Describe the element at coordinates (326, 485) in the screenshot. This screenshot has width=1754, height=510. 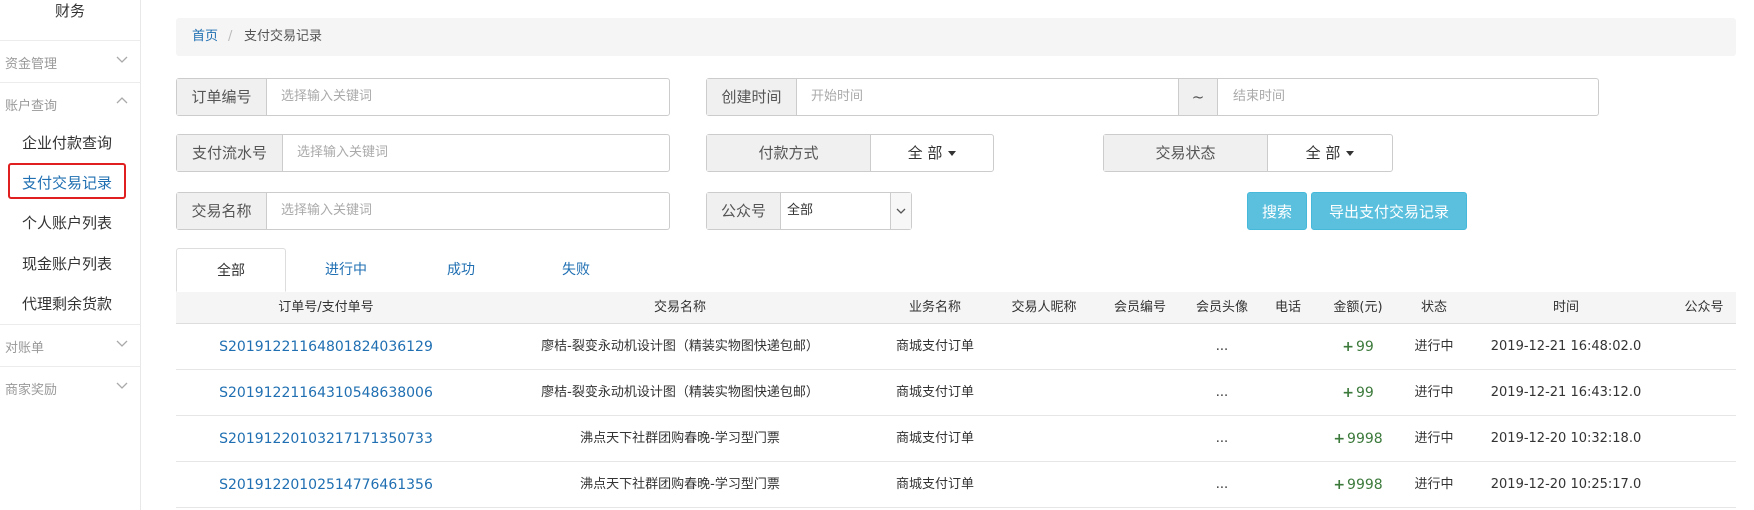
I see `order-number-link: S20191220102514776461356` at that location.